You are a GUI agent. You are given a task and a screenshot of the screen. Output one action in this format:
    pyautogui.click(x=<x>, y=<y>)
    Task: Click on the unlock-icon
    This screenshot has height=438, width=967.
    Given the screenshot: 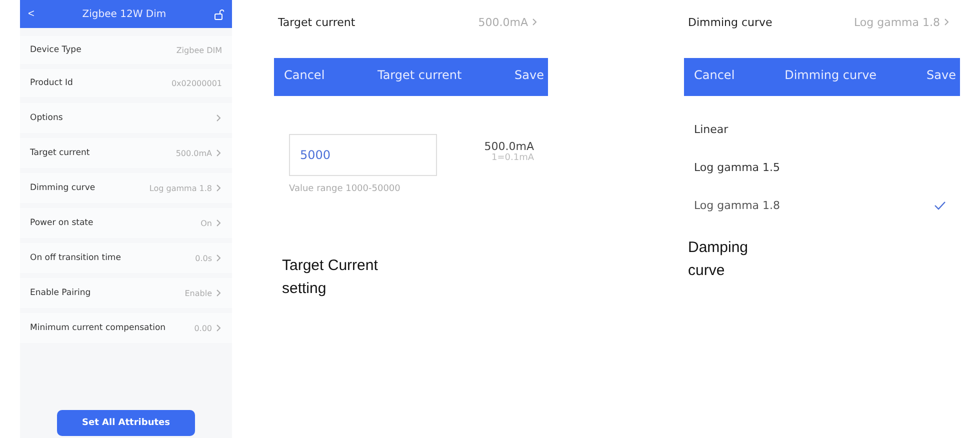 What is the action you would take?
    pyautogui.click(x=219, y=14)
    